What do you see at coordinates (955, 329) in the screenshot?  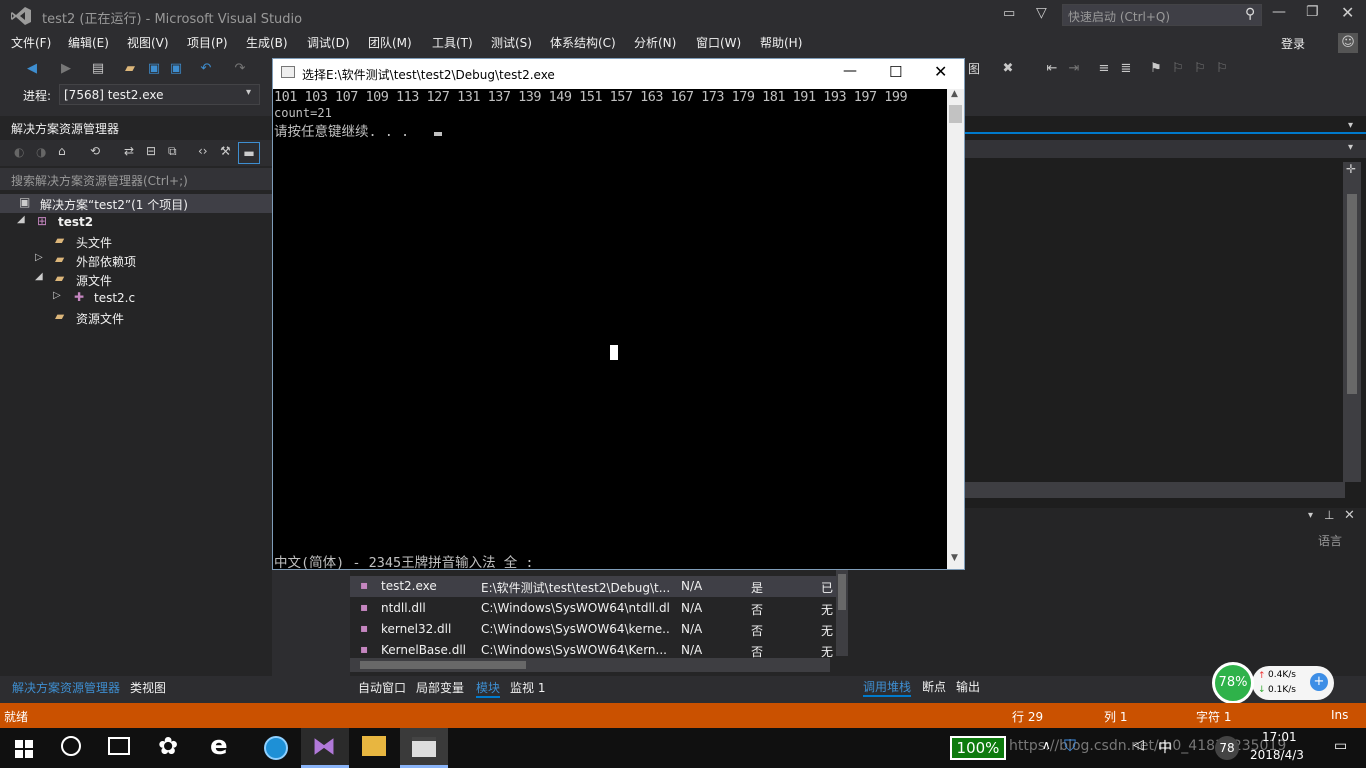 I see `console-scrollbar: ▲ ▼` at bounding box center [955, 329].